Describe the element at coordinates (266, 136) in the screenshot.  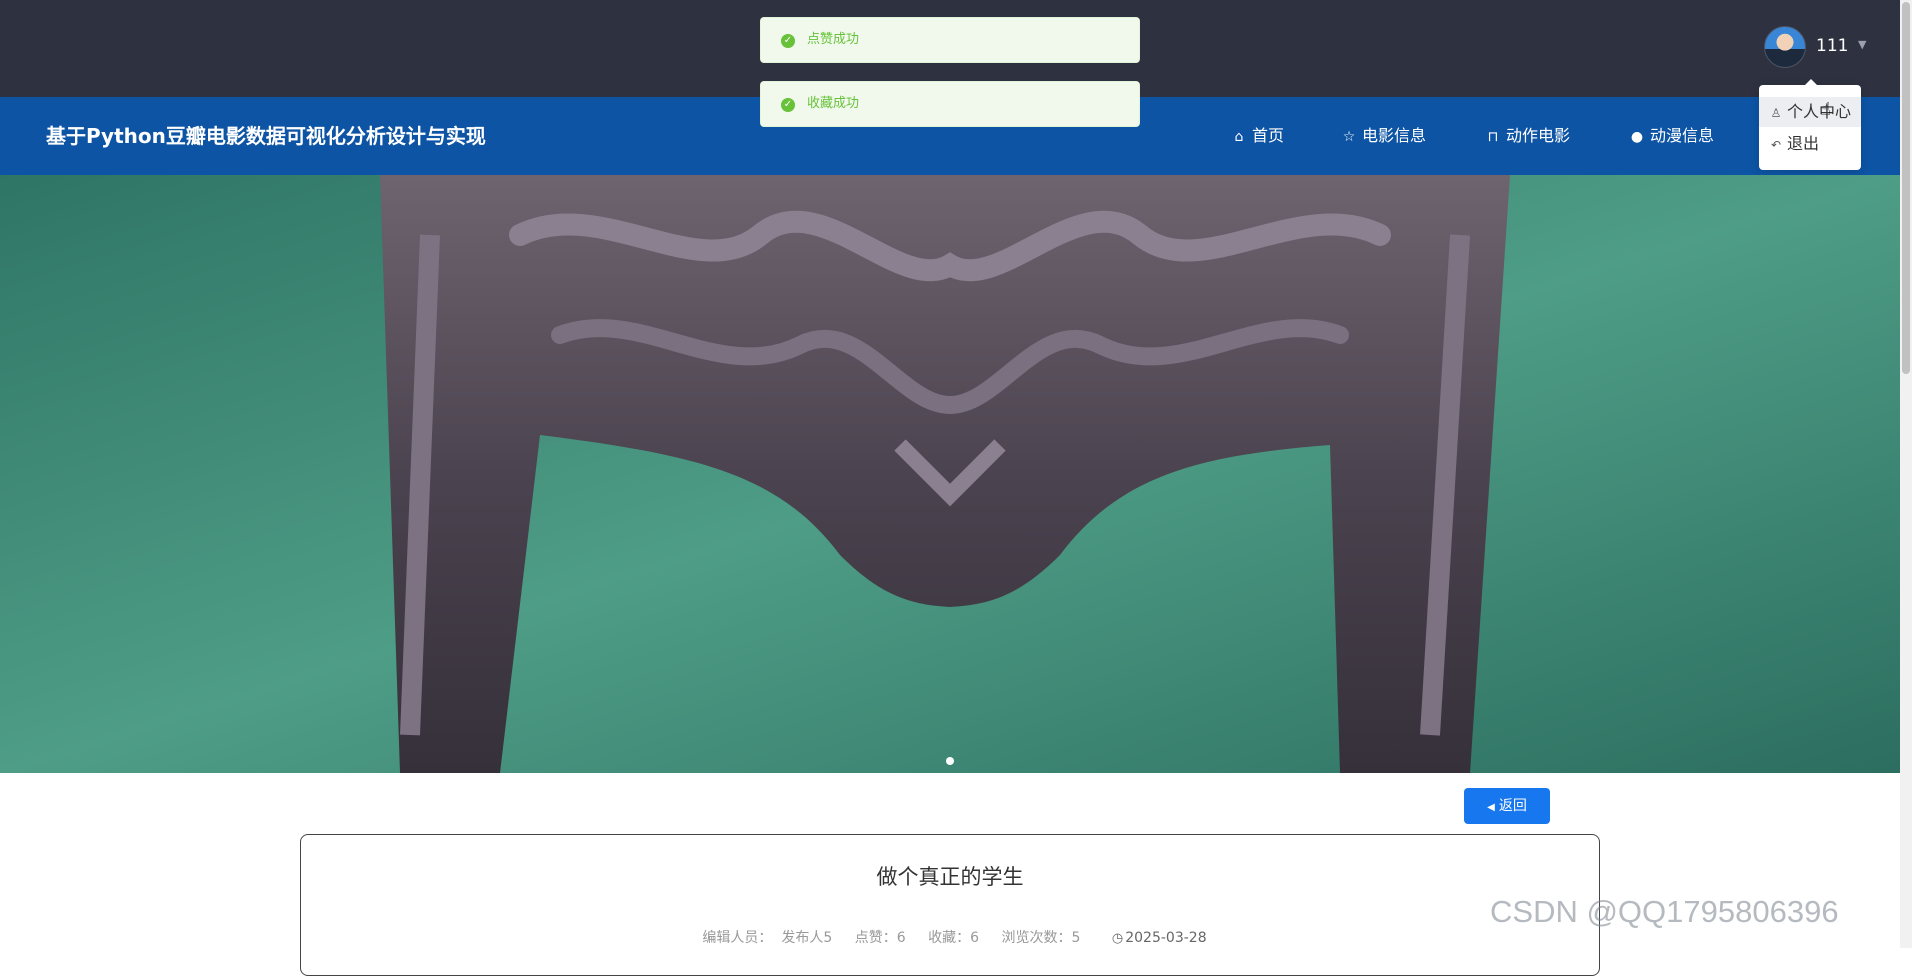
I see `site-title: 基于Python豆瓣电影数据可视化分析设计与实现` at that location.